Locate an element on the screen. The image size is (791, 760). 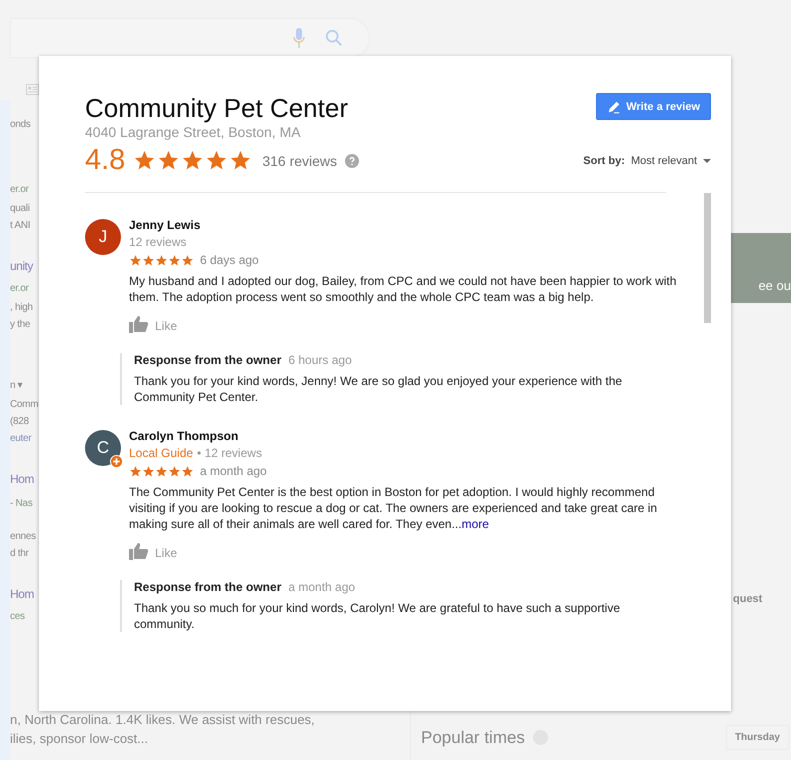
background-text: onds is located at coordinates (20, 125).